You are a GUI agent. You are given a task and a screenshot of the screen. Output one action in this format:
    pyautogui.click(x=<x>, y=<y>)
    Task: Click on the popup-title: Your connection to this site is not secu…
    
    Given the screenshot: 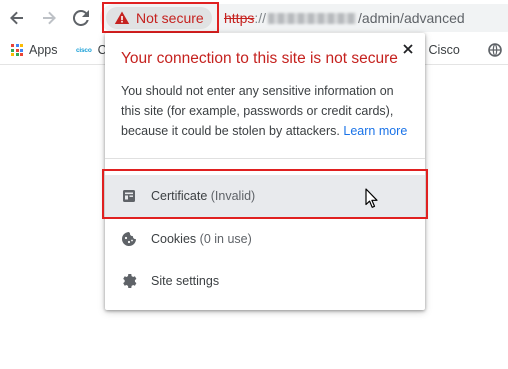 What is the action you would take?
    pyautogui.click(x=259, y=58)
    